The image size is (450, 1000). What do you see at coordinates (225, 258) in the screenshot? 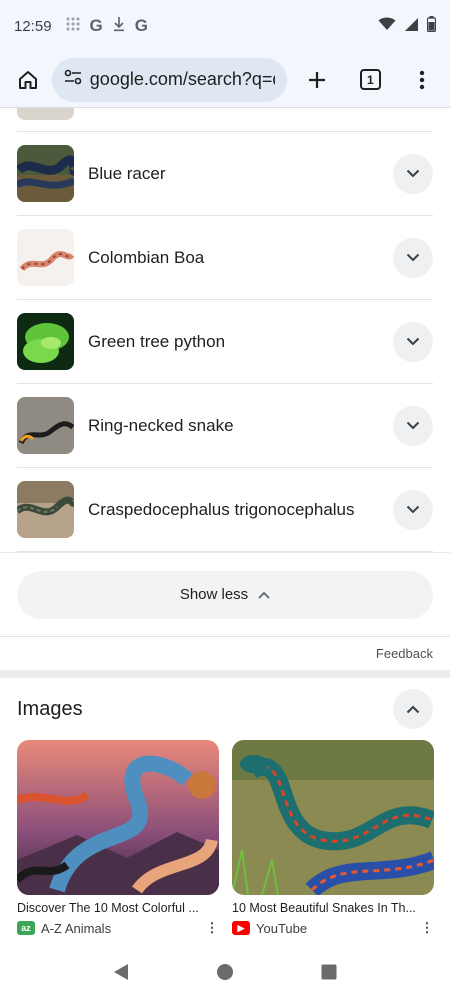
I see `list-item: Colombian Boa` at bounding box center [225, 258].